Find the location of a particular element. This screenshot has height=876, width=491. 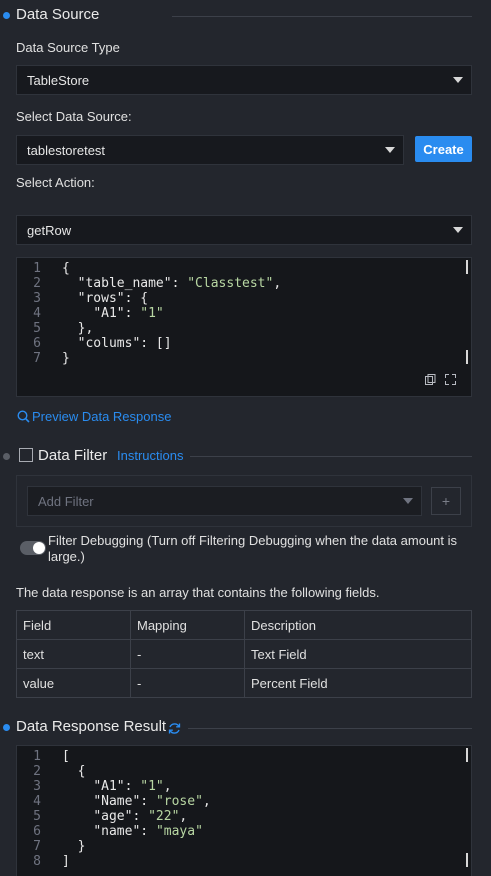

data-filter-title: Data Filter is located at coordinates (73, 455).